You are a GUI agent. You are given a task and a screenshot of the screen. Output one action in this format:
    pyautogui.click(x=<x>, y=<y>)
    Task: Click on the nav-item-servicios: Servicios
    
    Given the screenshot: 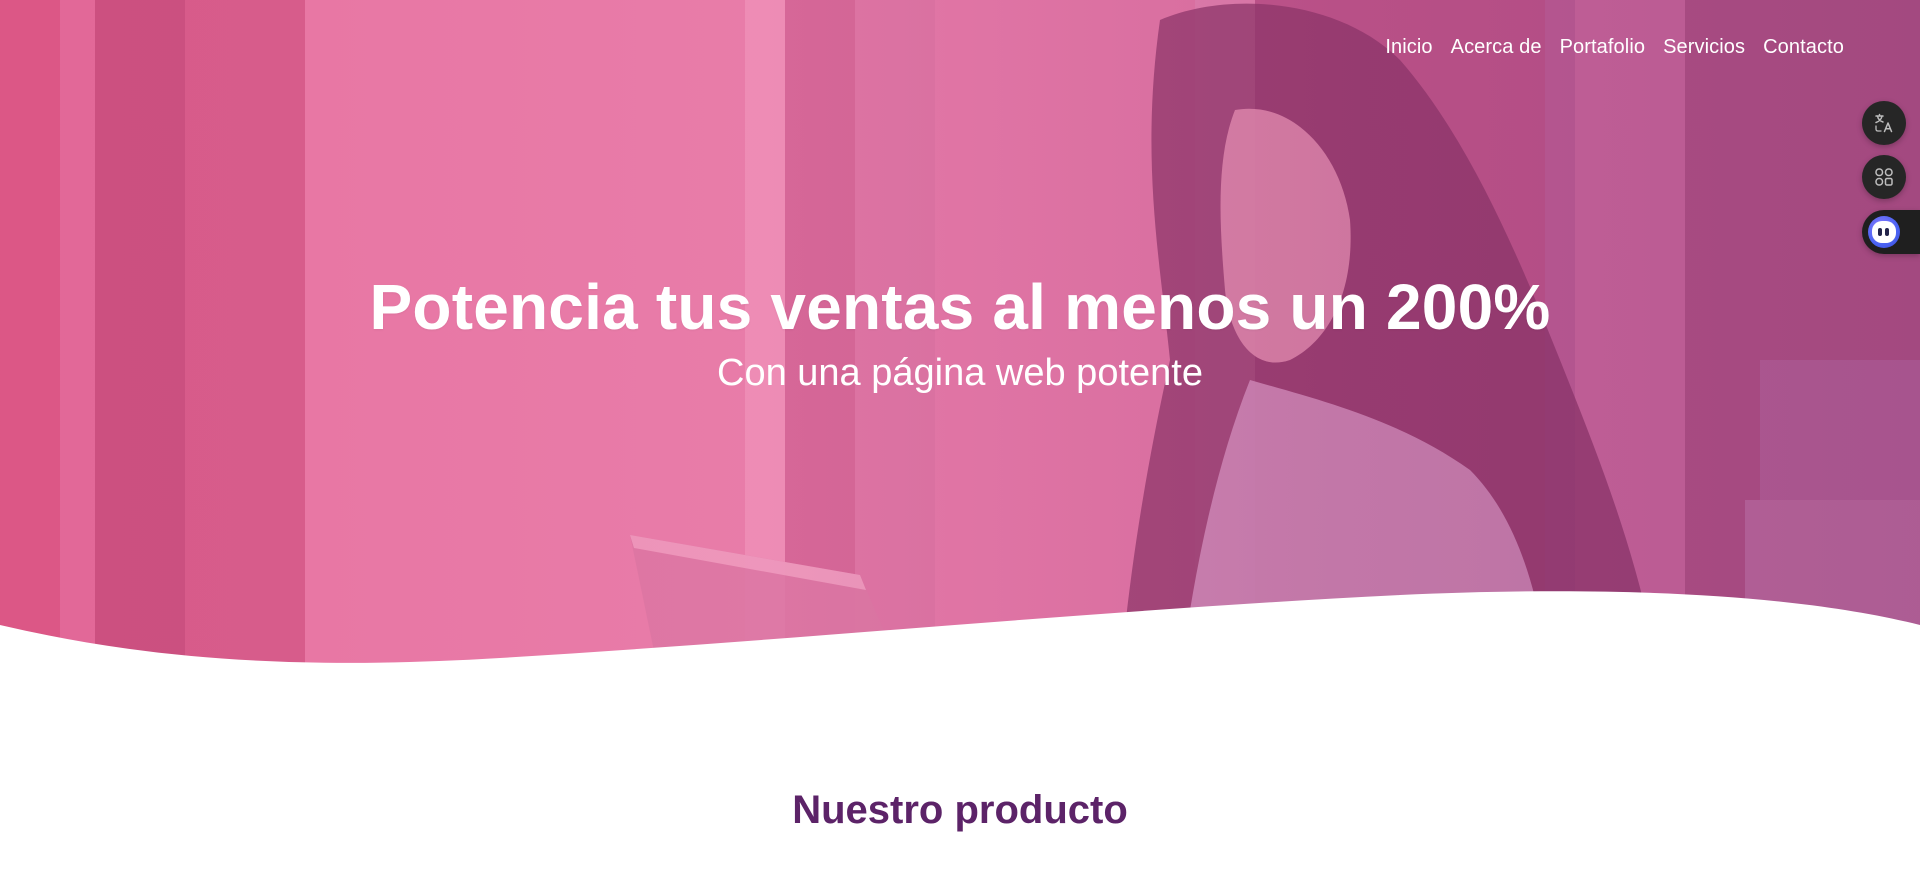 What is the action you would take?
    pyautogui.click(x=1704, y=47)
    